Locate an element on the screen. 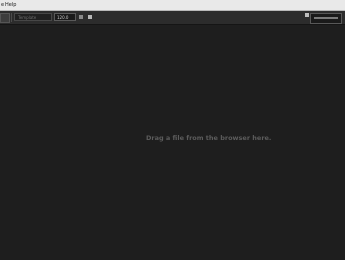 This screenshot has width=345, height=260. template-field: Template is located at coordinates (33, 17).